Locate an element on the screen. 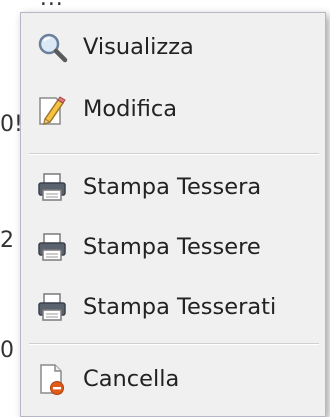 The width and height of the screenshot is (330, 417). menu-item-label: Stampa Tessere is located at coordinates (172, 247).